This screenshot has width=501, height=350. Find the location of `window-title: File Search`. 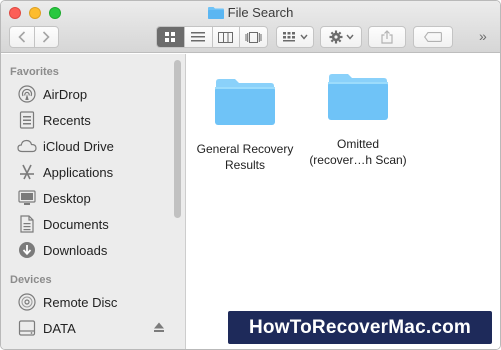

window-title: File Search is located at coordinates (250, 12).